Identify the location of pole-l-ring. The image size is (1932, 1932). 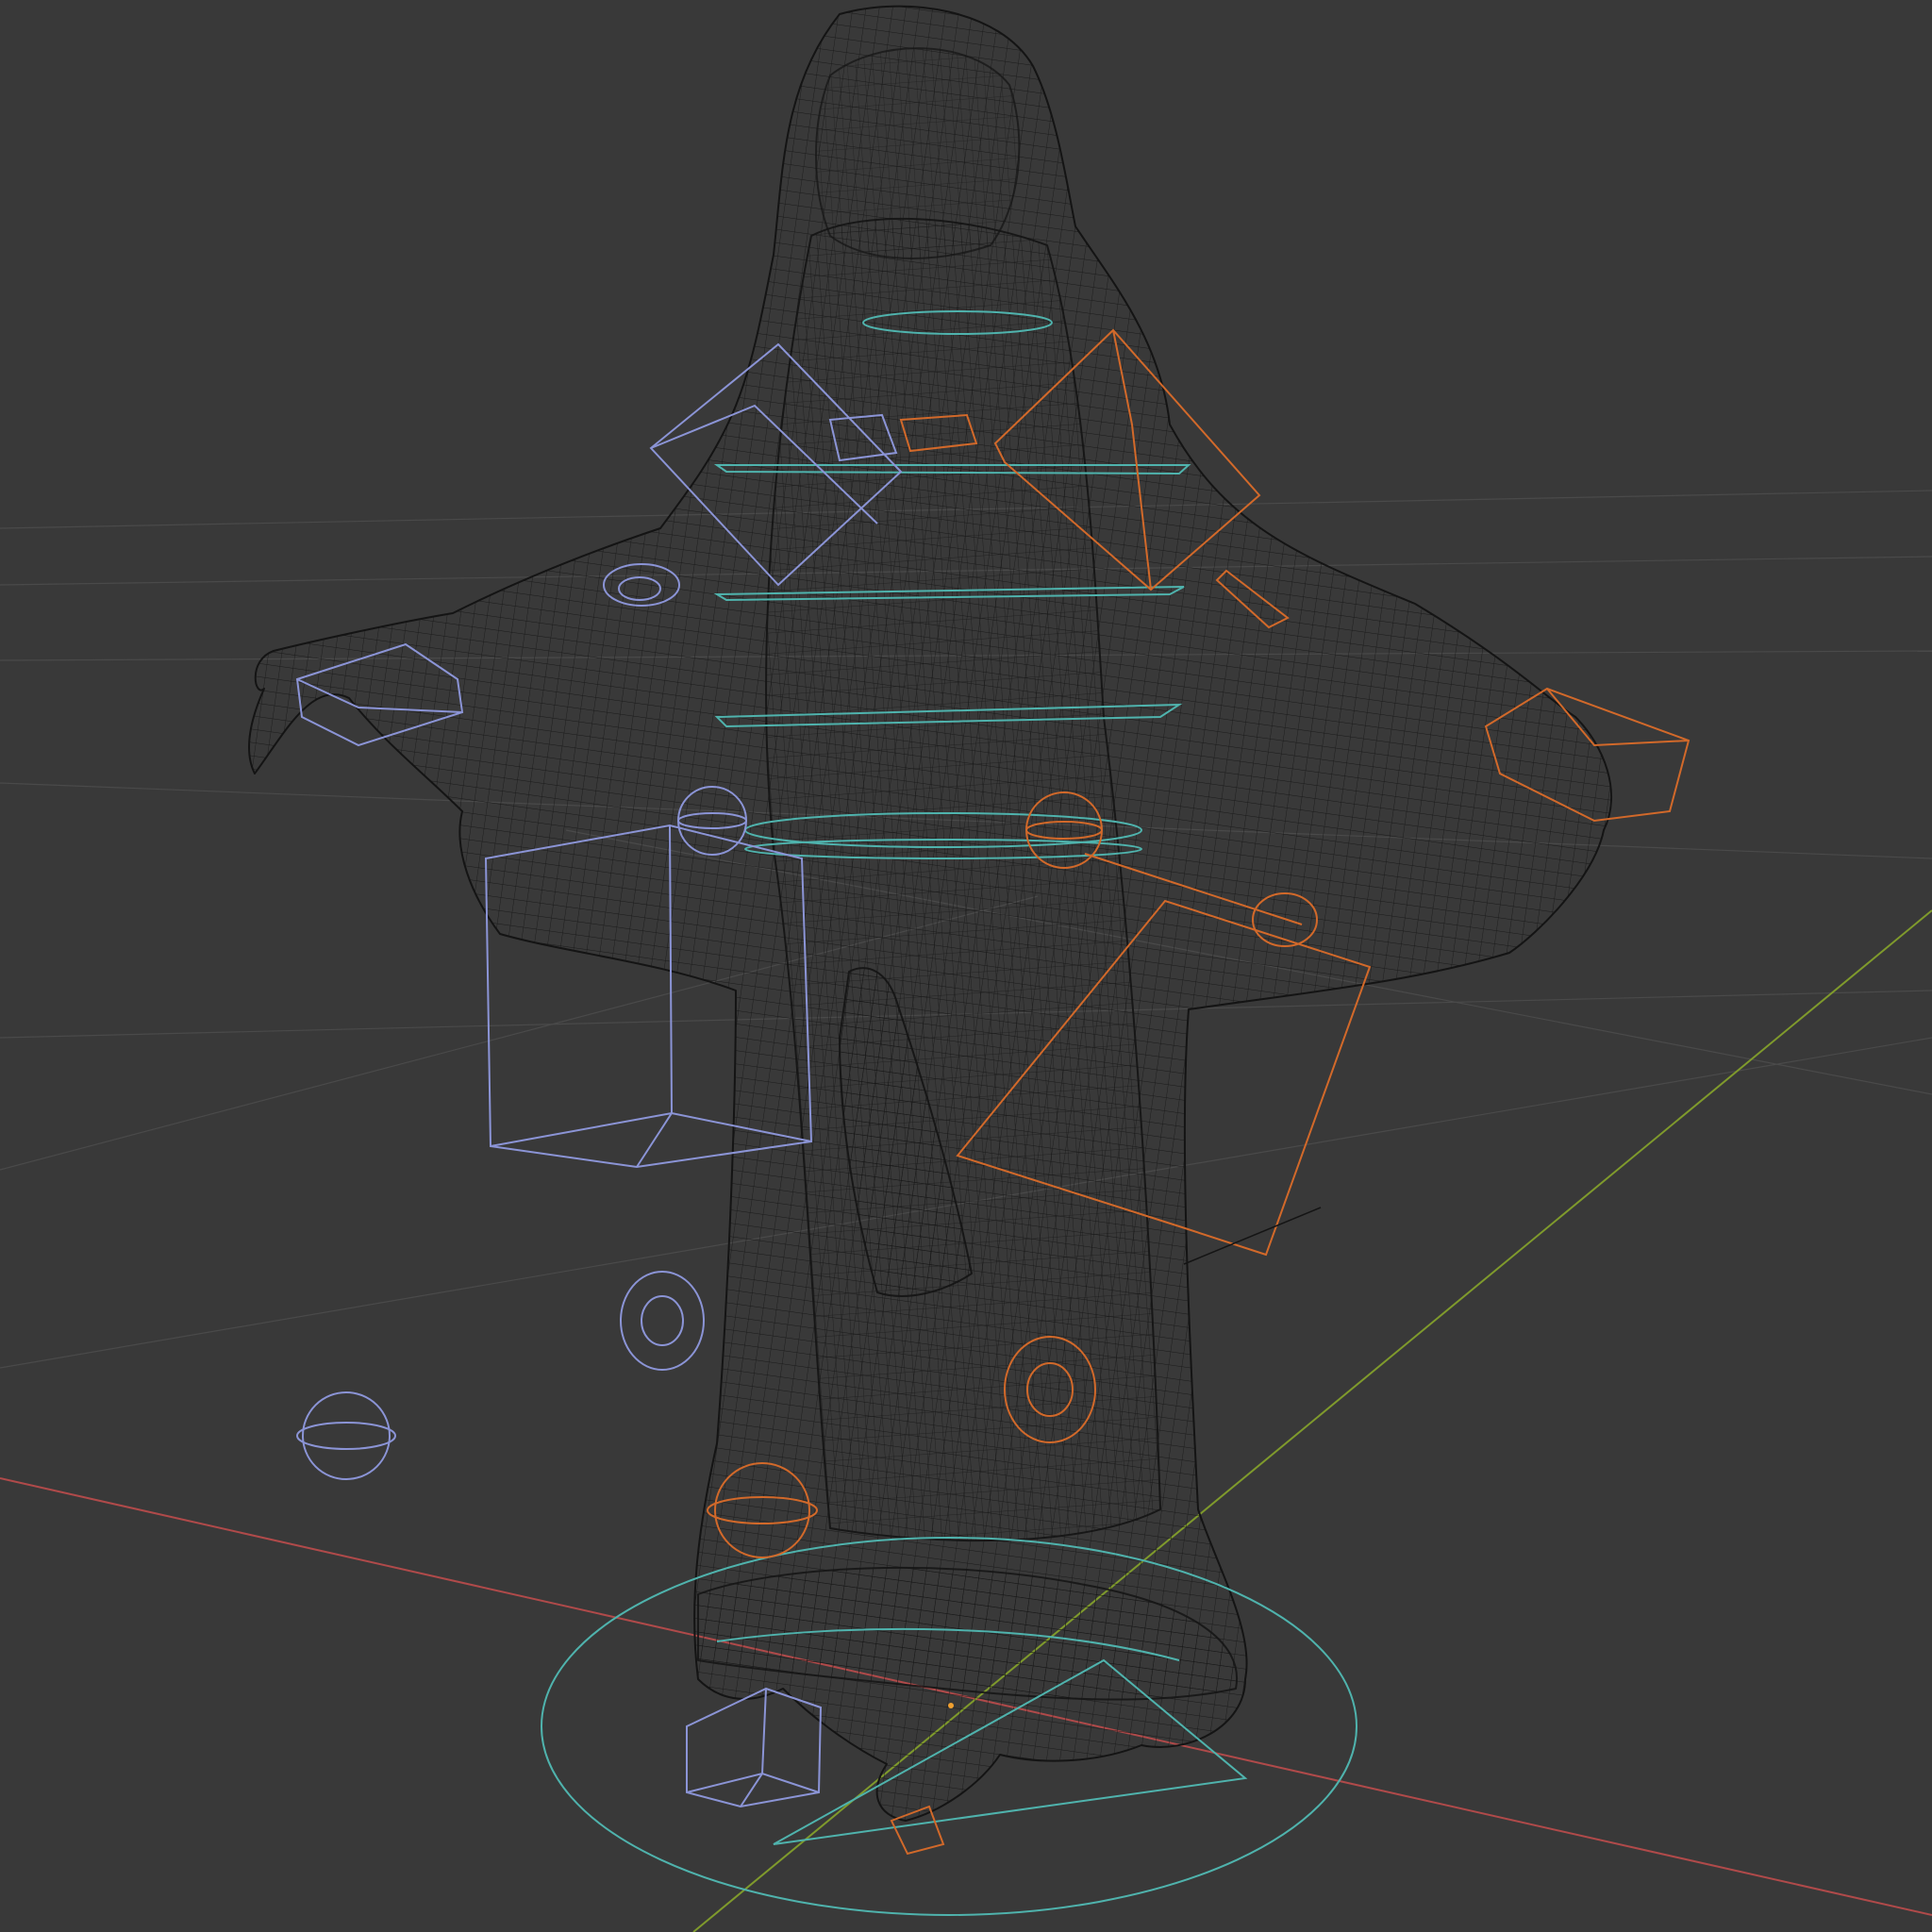
(663, 1321).